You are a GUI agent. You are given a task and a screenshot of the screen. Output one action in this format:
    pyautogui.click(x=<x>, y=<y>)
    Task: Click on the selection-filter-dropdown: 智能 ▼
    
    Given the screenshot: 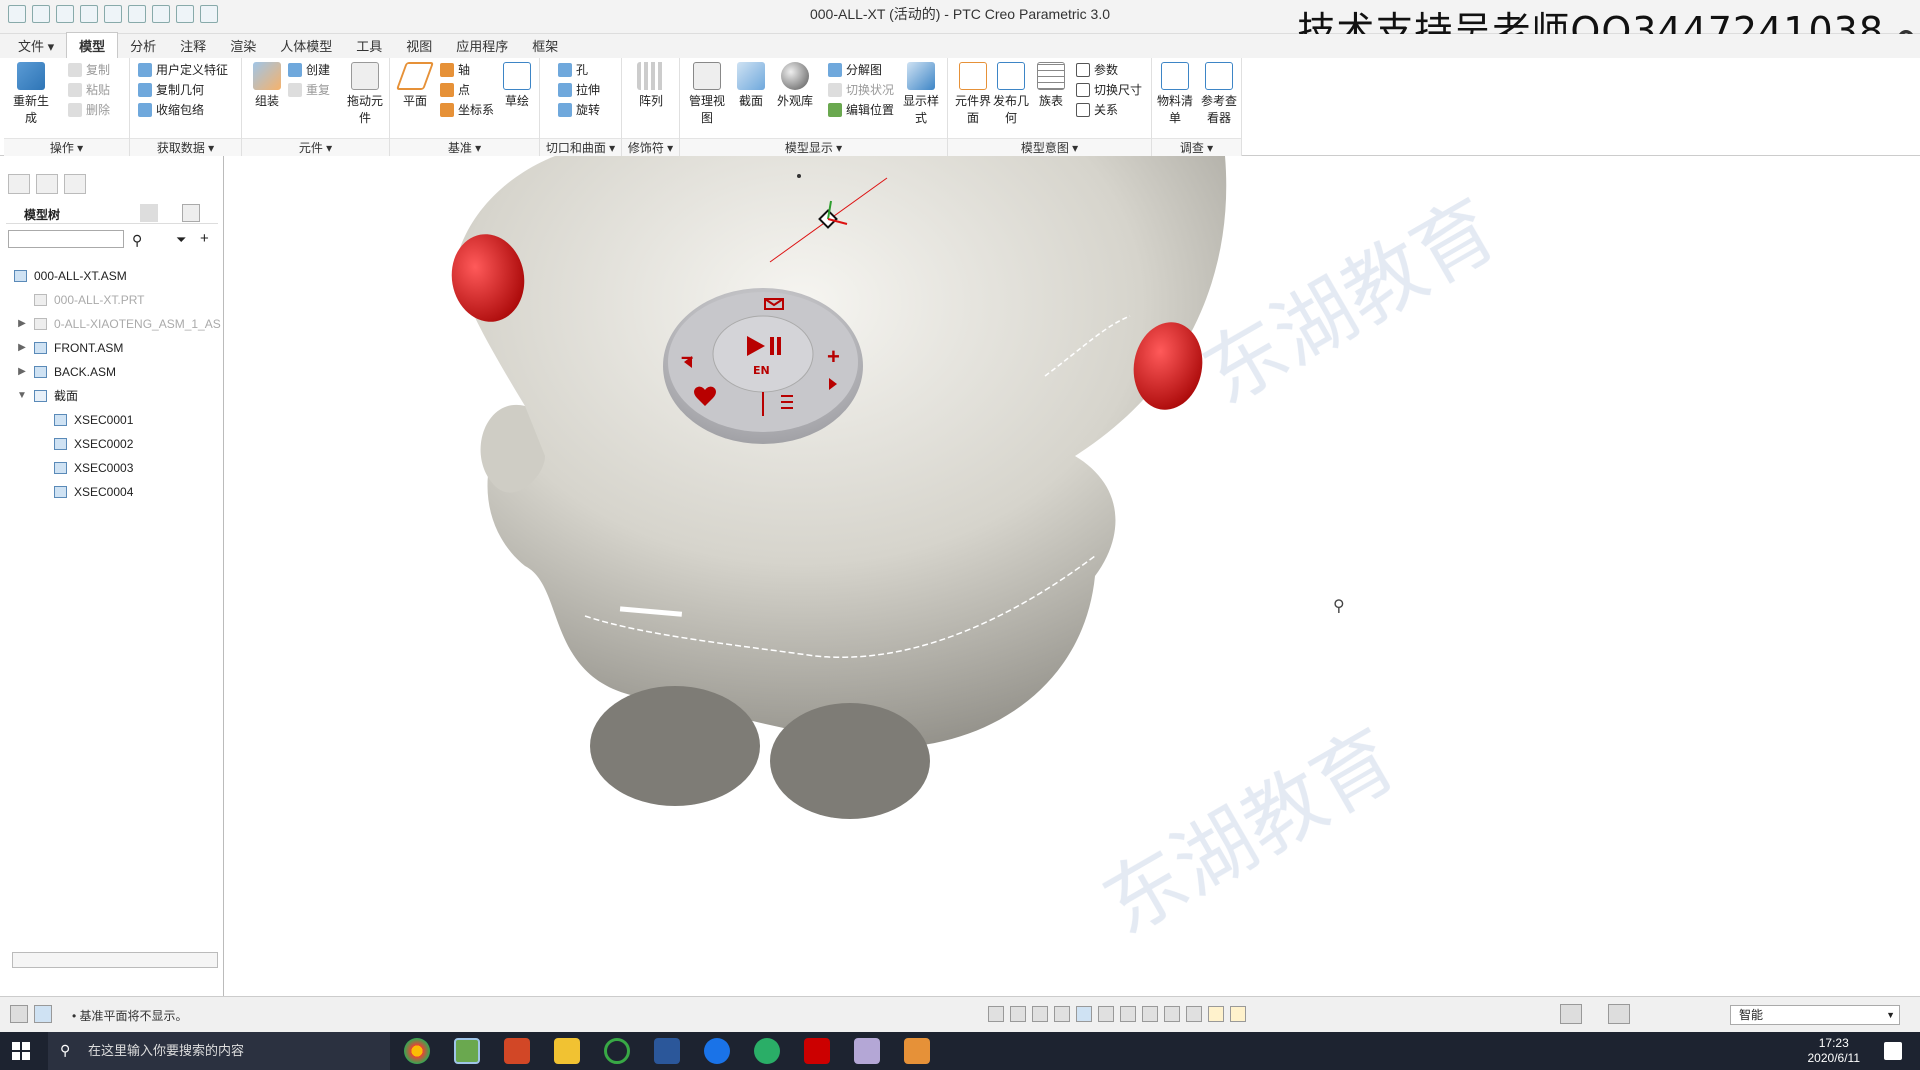 What is the action you would take?
    pyautogui.click(x=1815, y=1015)
    